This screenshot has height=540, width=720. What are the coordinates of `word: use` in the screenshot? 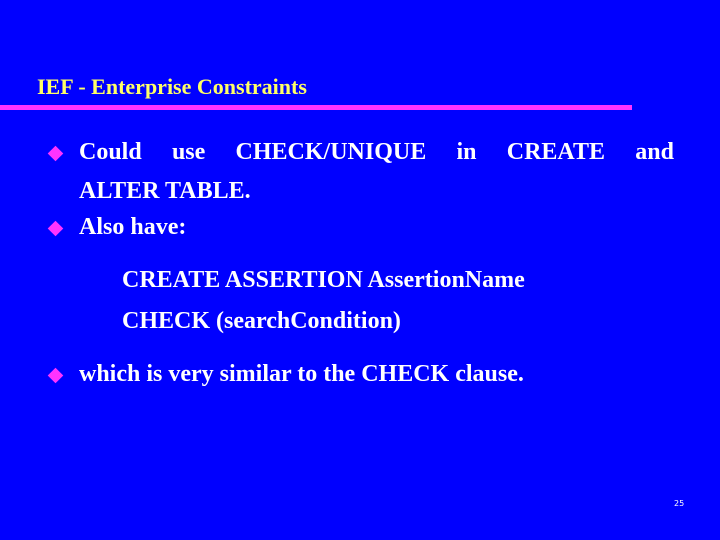 It's located at (188, 152).